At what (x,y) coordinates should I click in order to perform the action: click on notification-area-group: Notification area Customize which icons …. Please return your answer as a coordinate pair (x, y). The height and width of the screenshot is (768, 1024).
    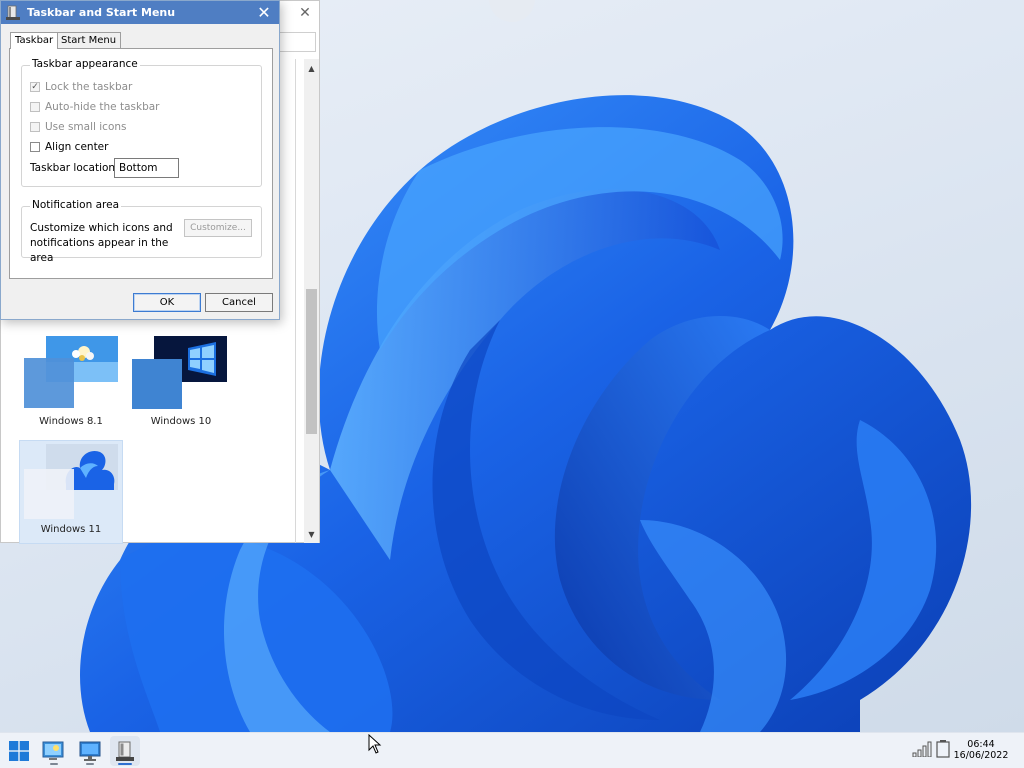
    Looking at the image, I should click on (141, 231).